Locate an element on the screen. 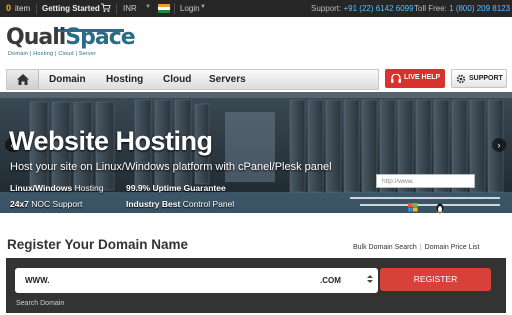 This screenshot has width=512, height=315. nav-item-hosting: Hosting is located at coordinates (124, 79).